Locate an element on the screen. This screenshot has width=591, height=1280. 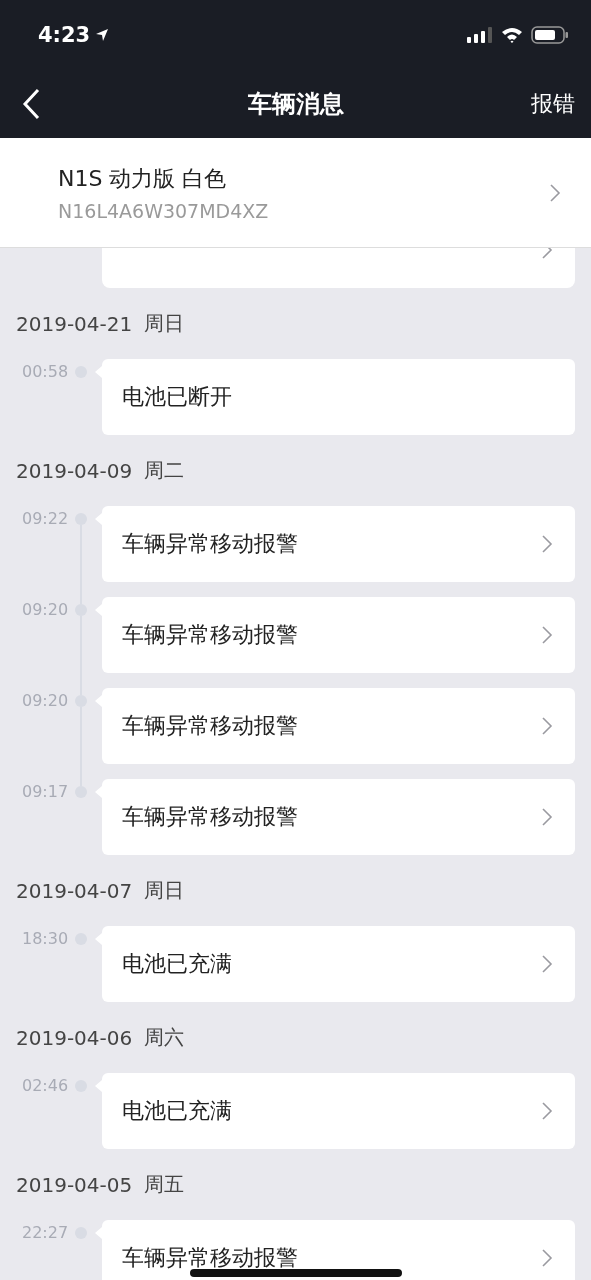
message-card: 电池已断开 is located at coordinates (338, 397).